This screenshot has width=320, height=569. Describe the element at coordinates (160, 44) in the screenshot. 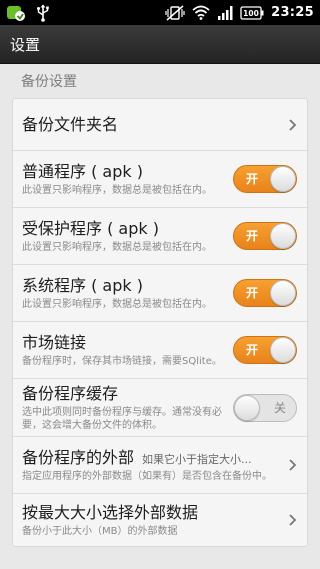

I see `title-bar: 设置` at that location.